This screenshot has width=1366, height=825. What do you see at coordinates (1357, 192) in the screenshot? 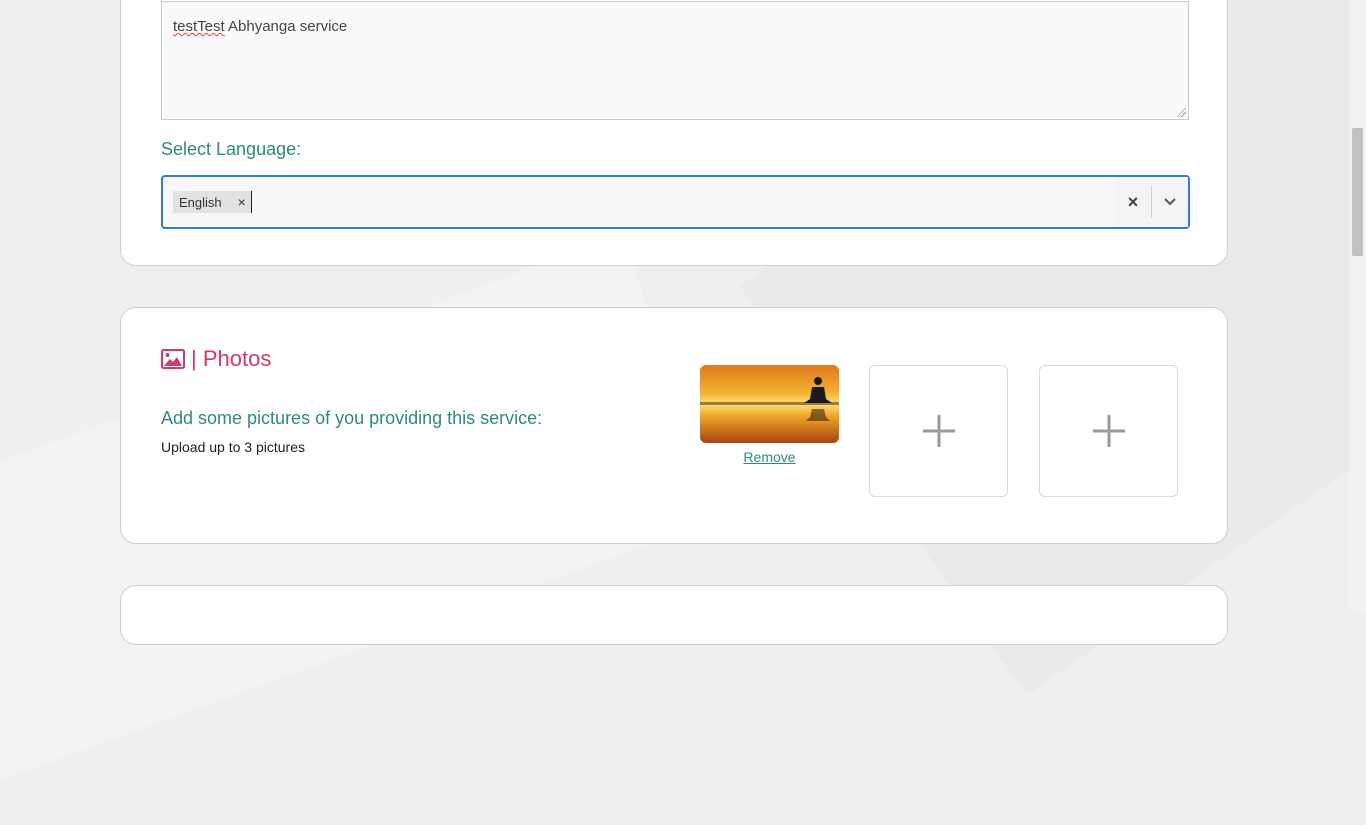
I see `scrollbar-thumb` at bounding box center [1357, 192].